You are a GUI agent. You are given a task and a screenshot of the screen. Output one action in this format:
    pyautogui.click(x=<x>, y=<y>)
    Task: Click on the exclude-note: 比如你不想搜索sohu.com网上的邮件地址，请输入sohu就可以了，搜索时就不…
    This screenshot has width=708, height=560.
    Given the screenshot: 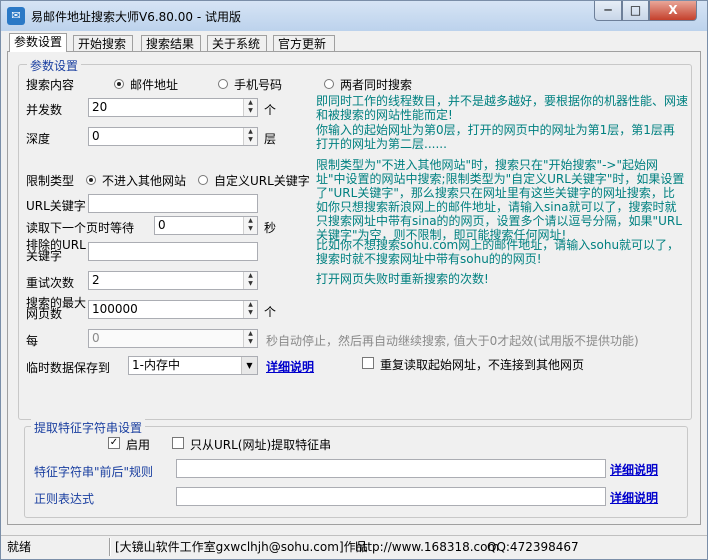 What is the action you would take?
    pyautogui.click(x=498, y=252)
    